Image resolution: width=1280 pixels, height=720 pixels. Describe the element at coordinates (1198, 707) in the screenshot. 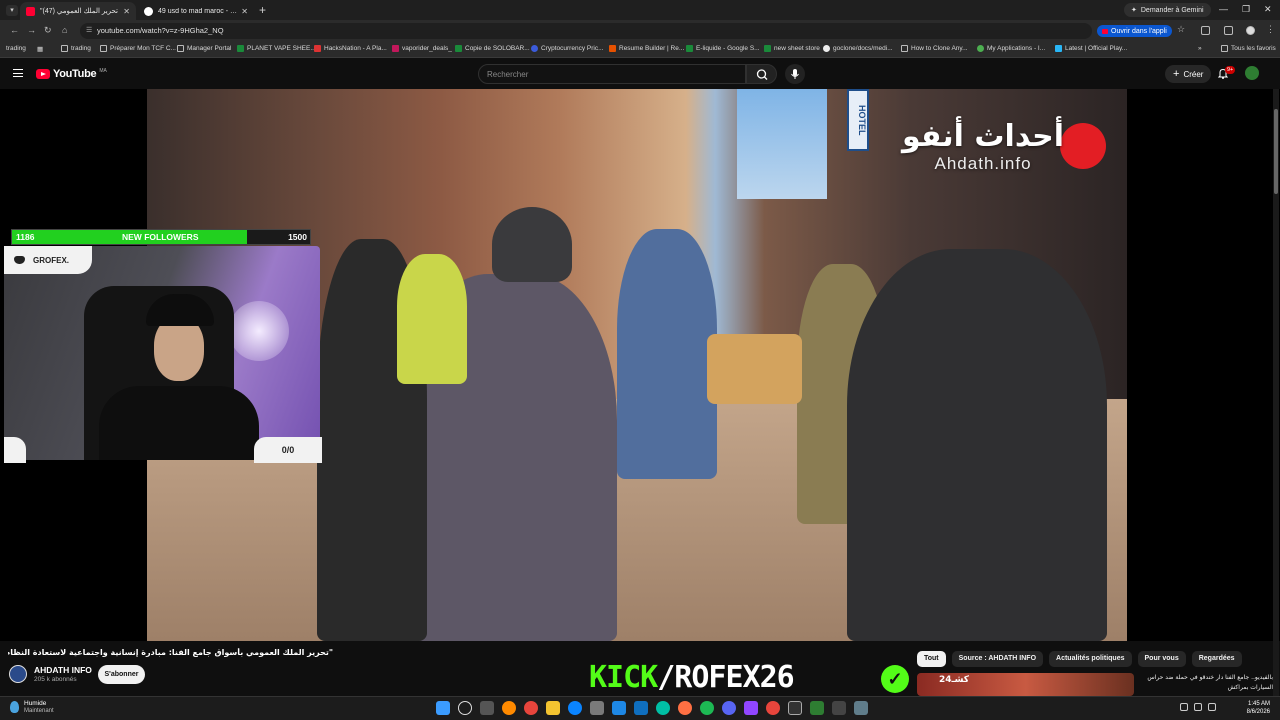

I see `wifi-icon` at that location.